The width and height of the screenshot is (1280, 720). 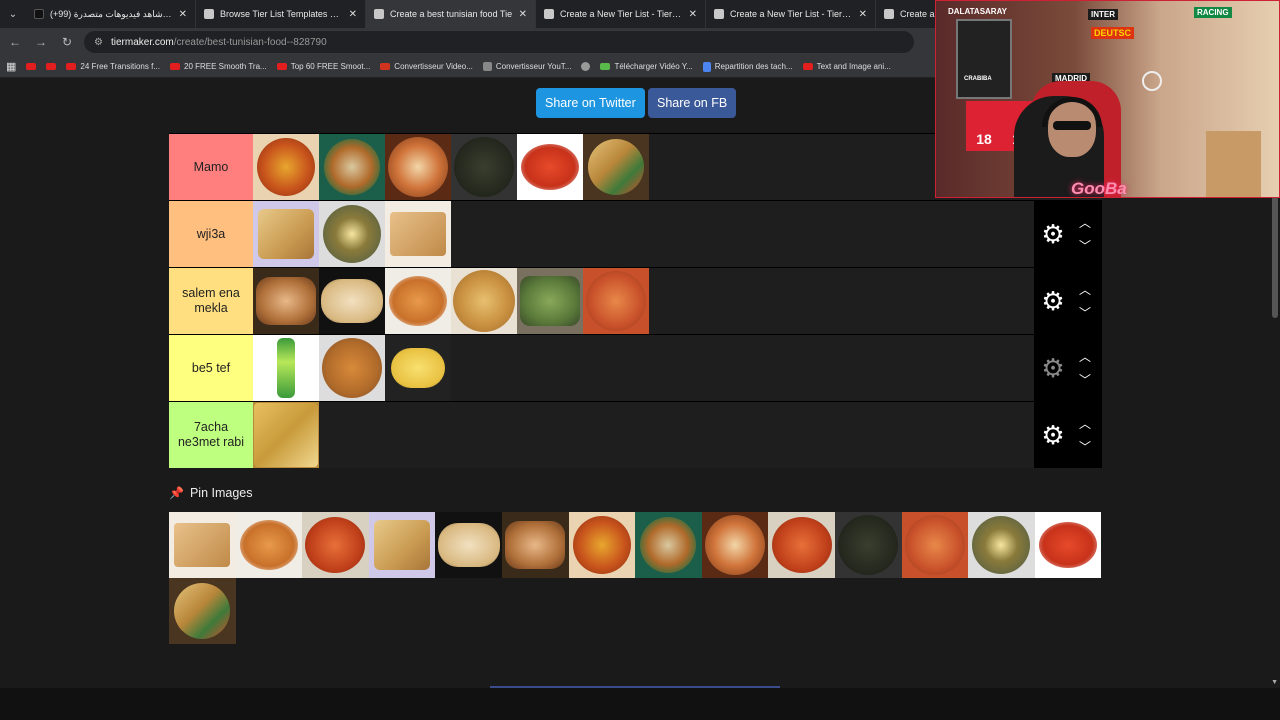 I want to click on tab-3: Create a best tunisian food Tie ✕, so click(x=451, y=14).